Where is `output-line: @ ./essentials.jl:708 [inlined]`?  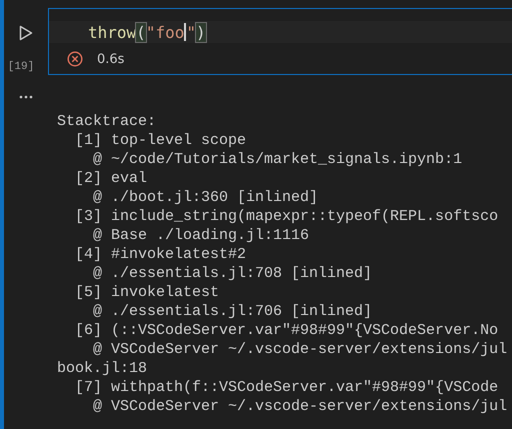
output-line: @ ./essentials.jl:708 [inlined] is located at coordinates (232, 273).